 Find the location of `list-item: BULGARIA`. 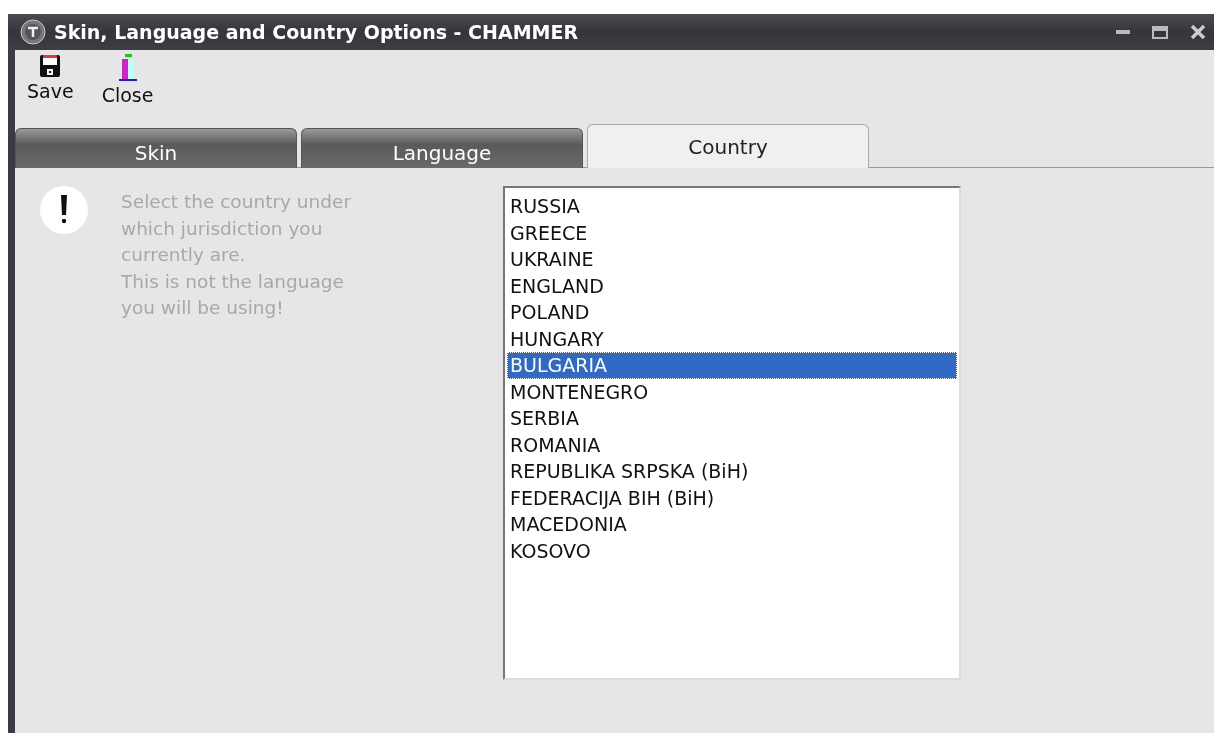

list-item: BULGARIA is located at coordinates (732, 365).